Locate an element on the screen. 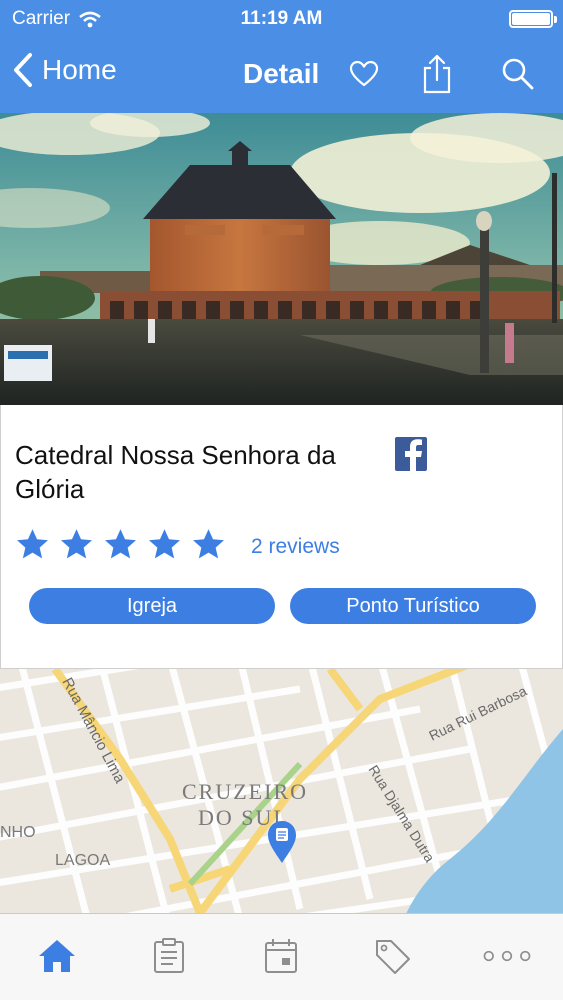 This screenshot has height=1000, width=563. more-icon is located at coordinates (507, 956).